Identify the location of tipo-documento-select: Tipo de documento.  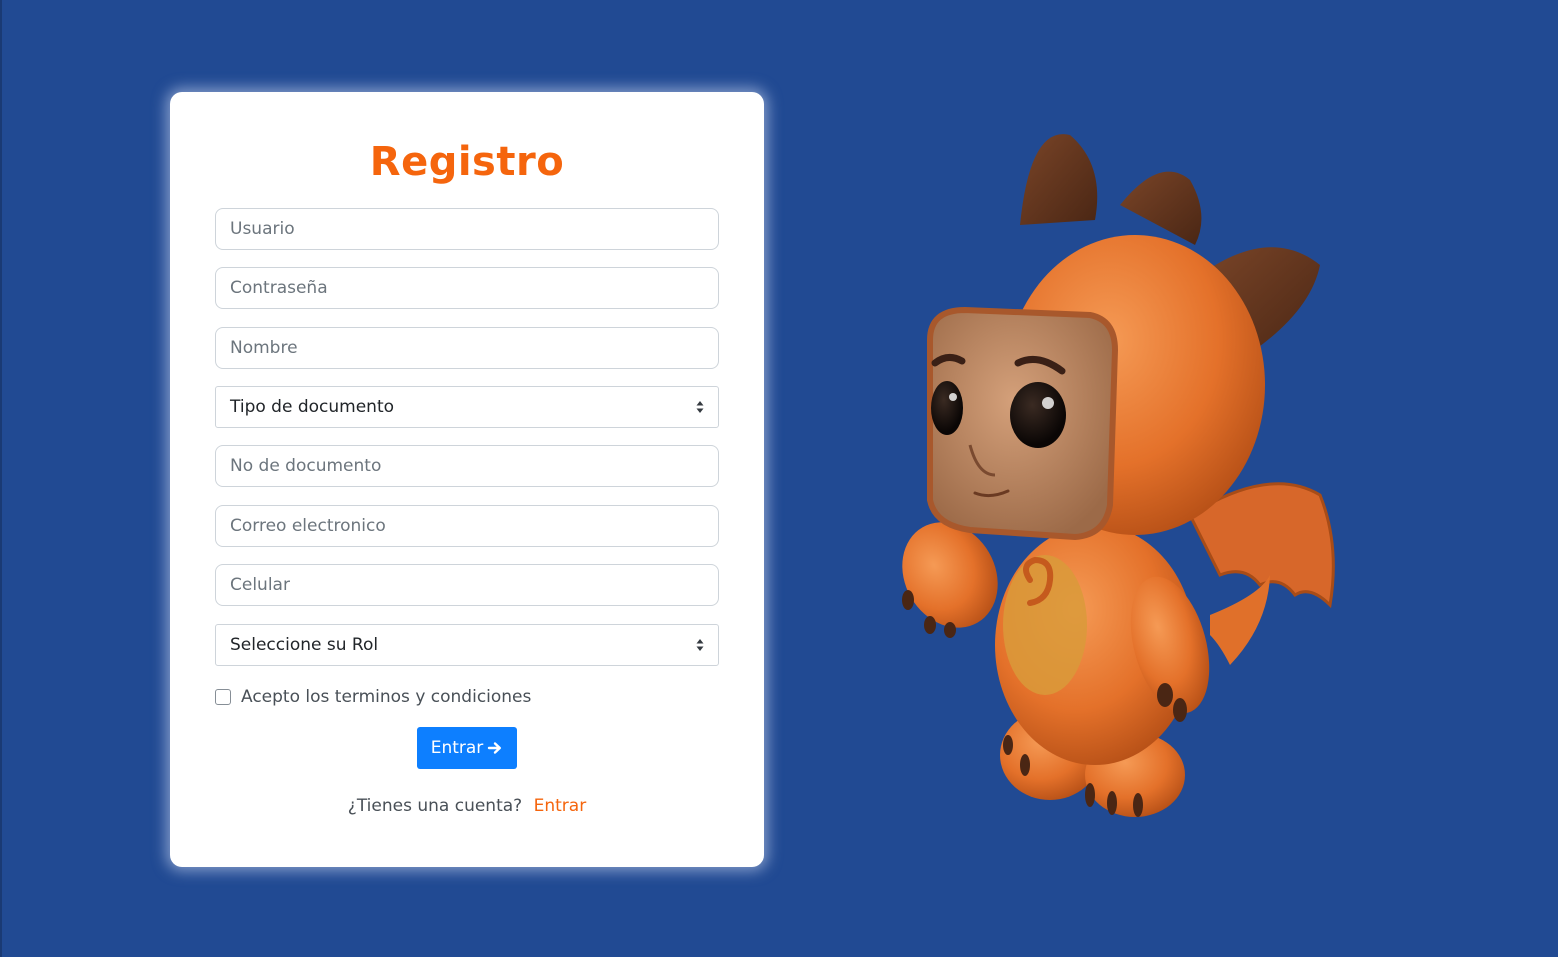
(467, 407).